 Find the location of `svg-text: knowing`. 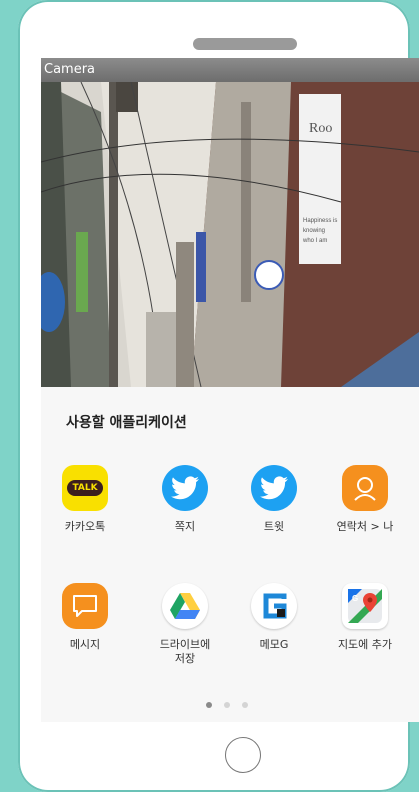

svg-text: knowing is located at coordinates (314, 231).